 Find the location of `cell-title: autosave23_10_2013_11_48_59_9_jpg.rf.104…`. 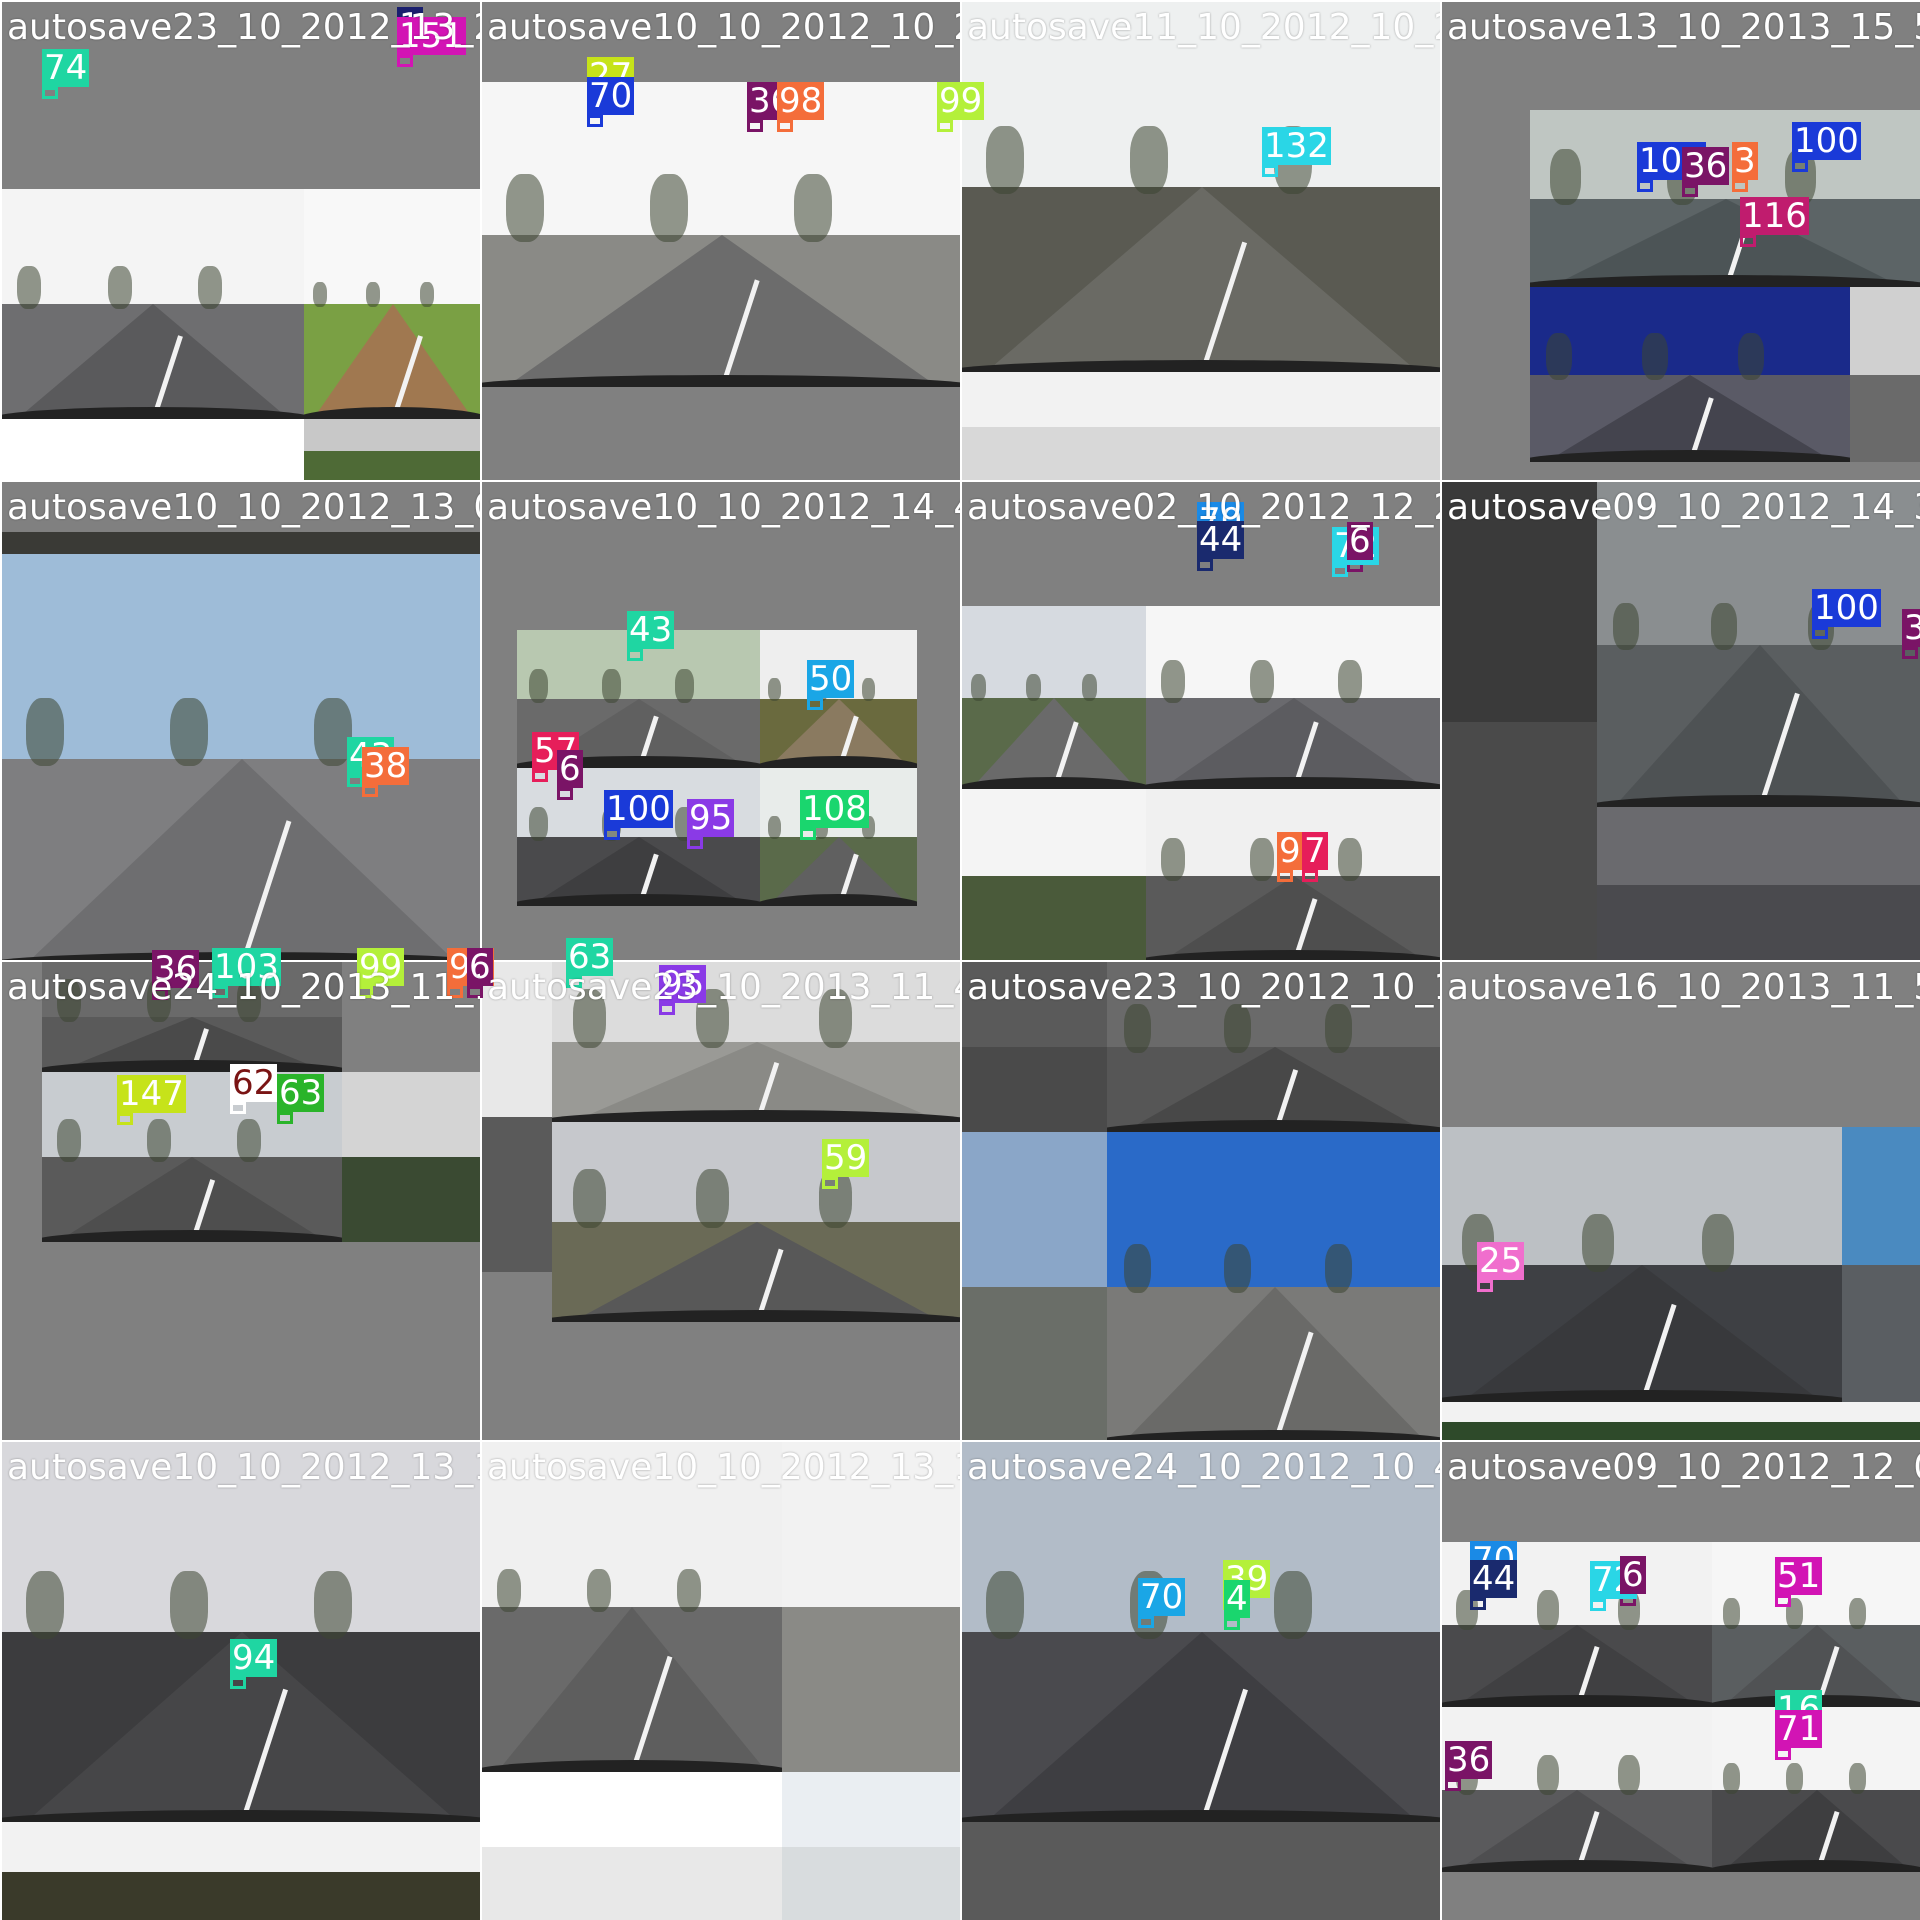

cell-title: autosave23_10_2013_11_48_59_9_jpg.rf.104… is located at coordinates (723, 987).